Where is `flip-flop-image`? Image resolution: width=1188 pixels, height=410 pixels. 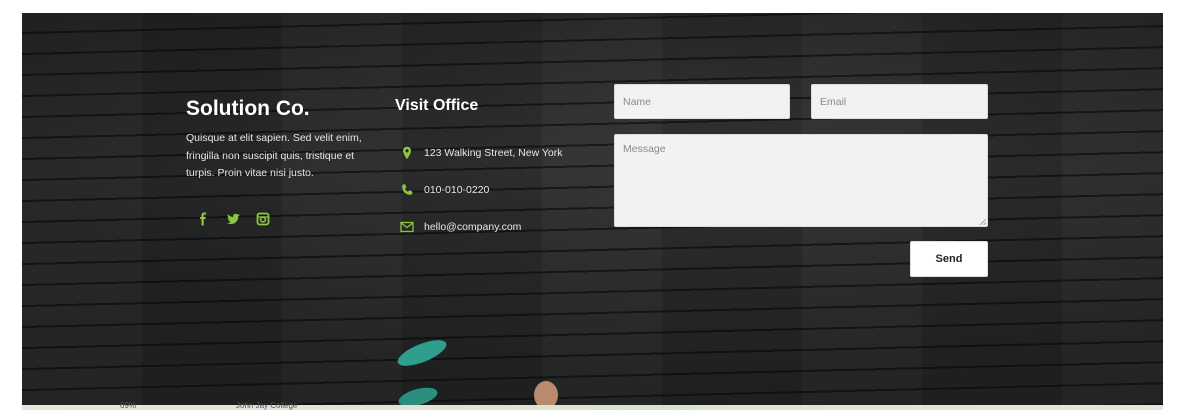
flip-flop-image is located at coordinates (422, 372).